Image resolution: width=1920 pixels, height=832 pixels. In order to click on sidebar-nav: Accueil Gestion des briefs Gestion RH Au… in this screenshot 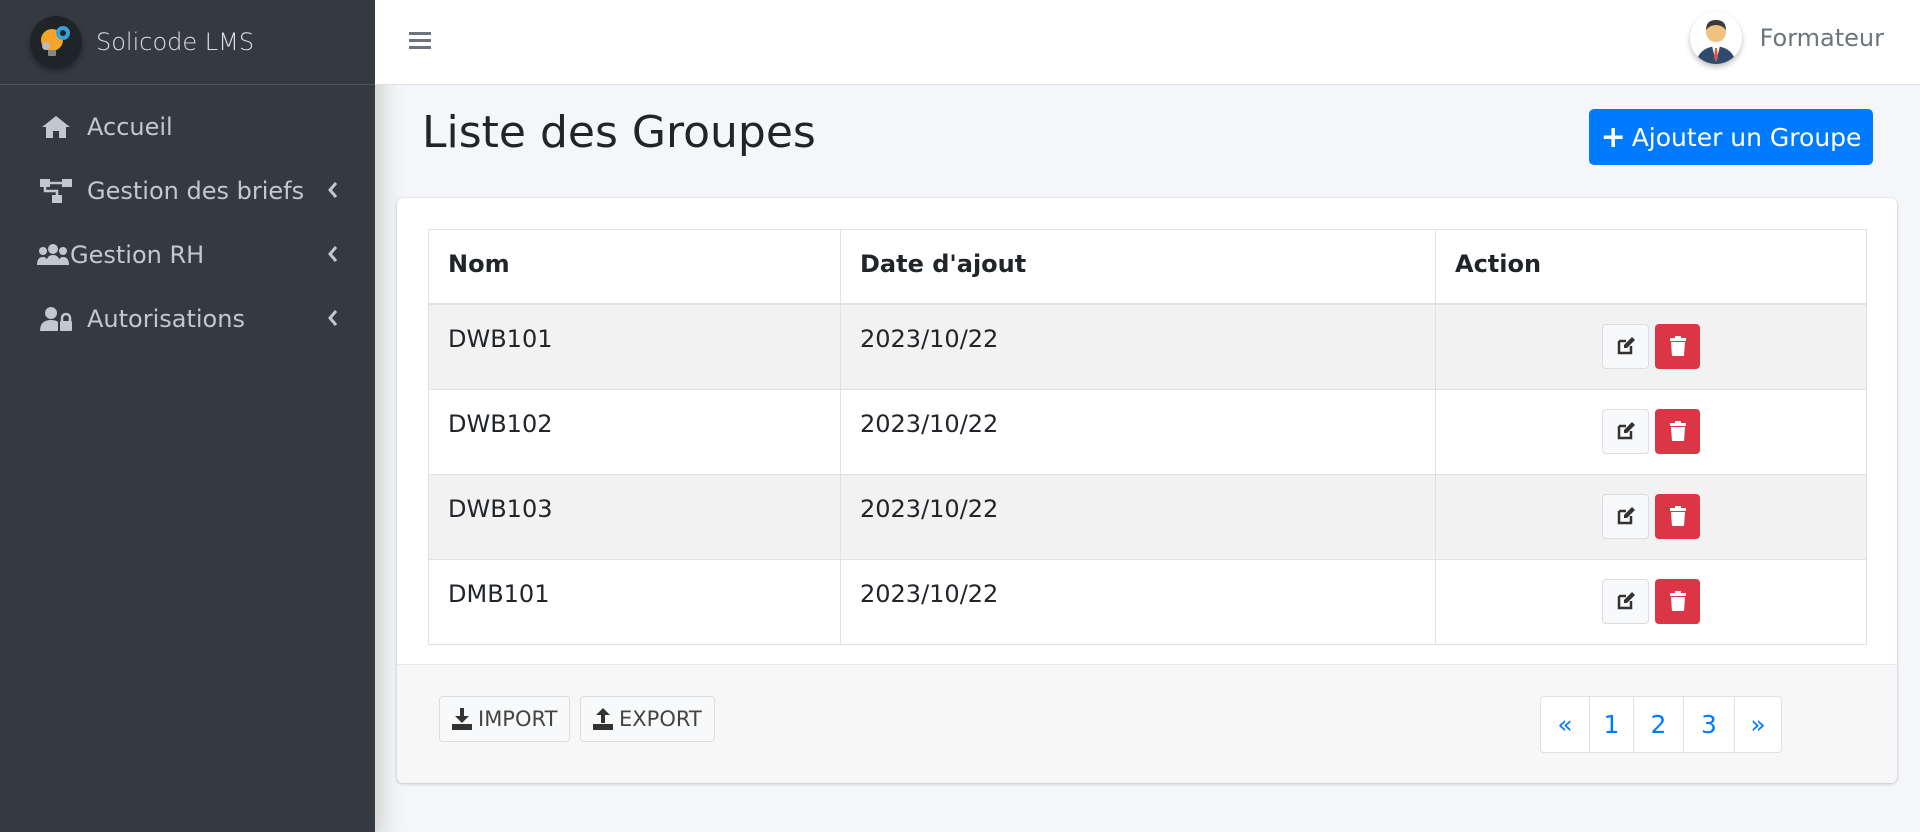, I will do `click(187, 218)`.